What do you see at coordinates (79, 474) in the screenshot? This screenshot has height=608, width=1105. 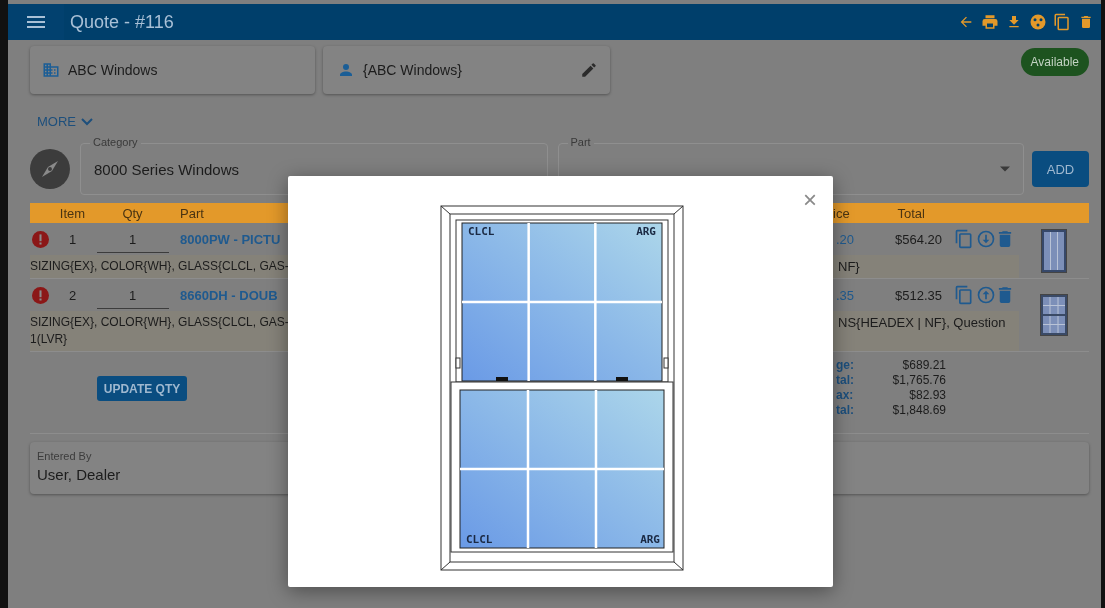 I see `field-value: User, Dealer` at bounding box center [79, 474].